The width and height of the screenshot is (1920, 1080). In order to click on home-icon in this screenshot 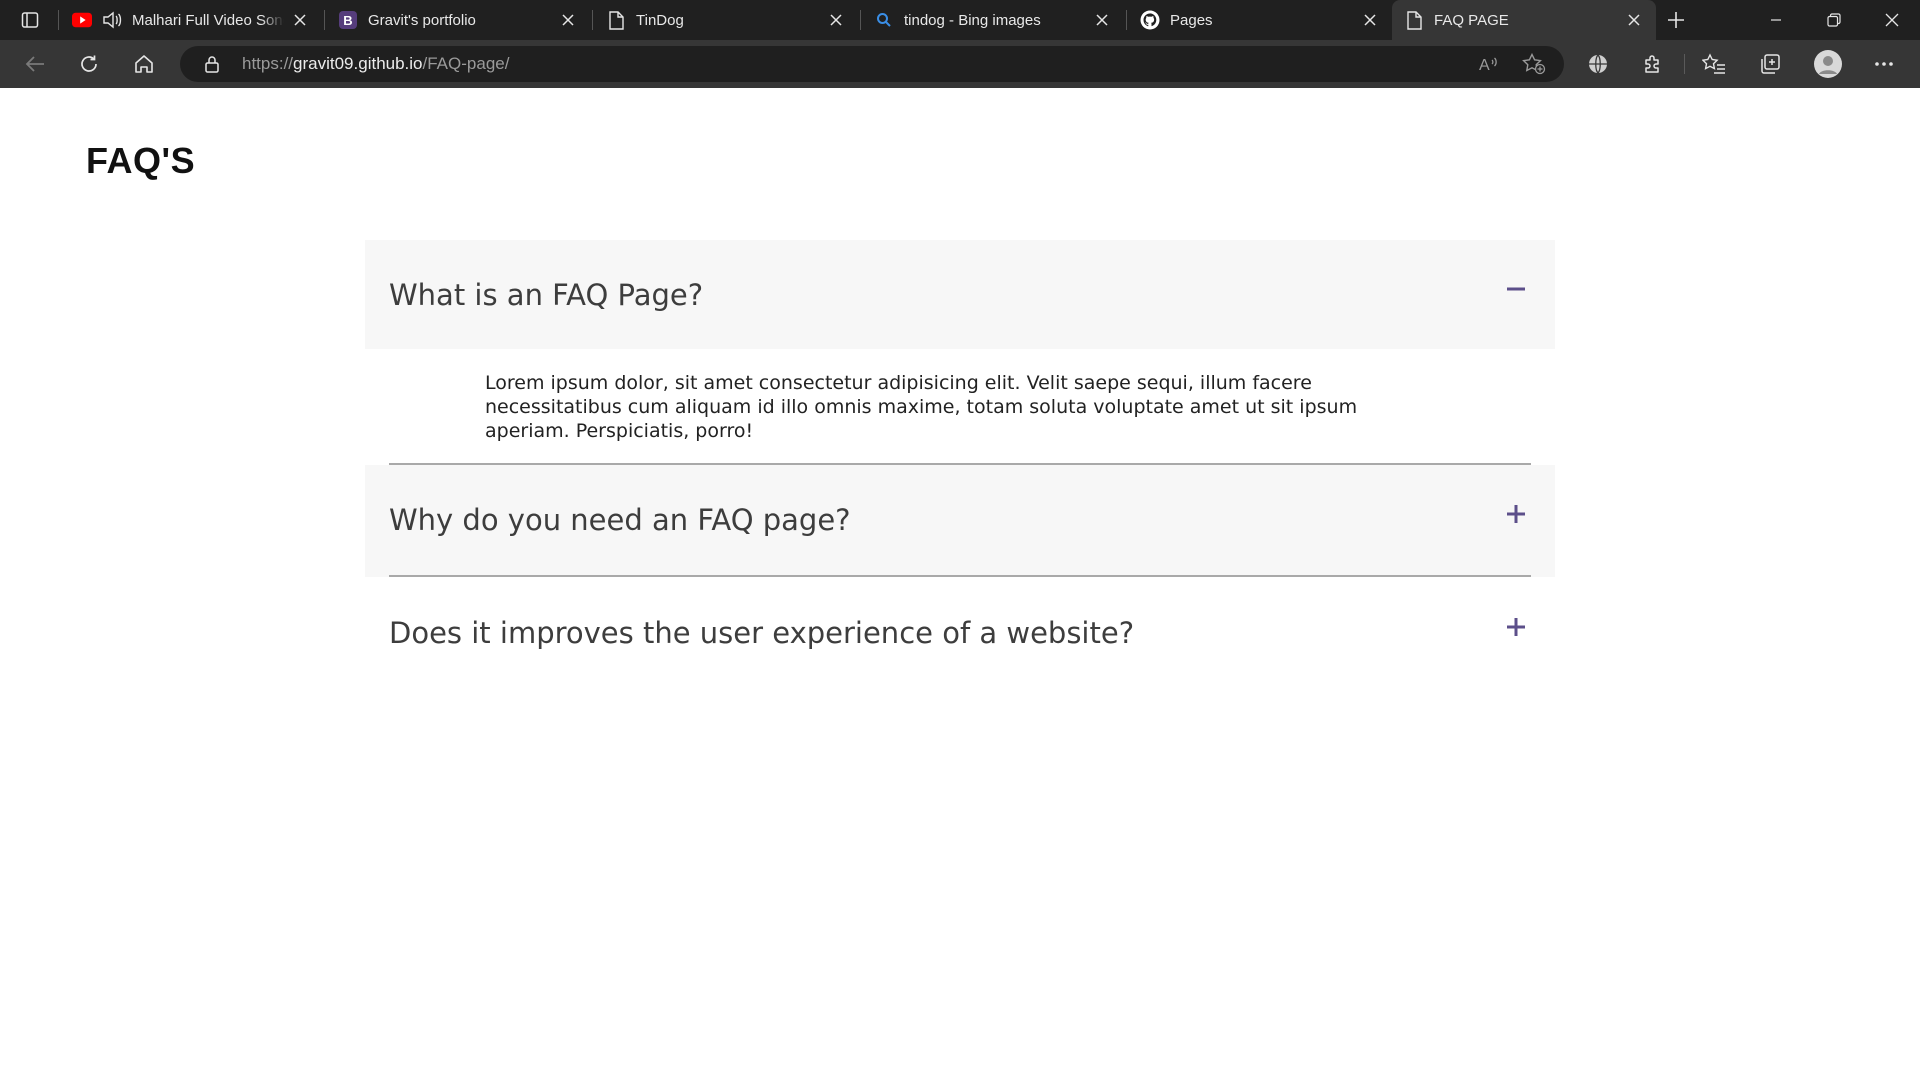, I will do `click(144, 64)`.